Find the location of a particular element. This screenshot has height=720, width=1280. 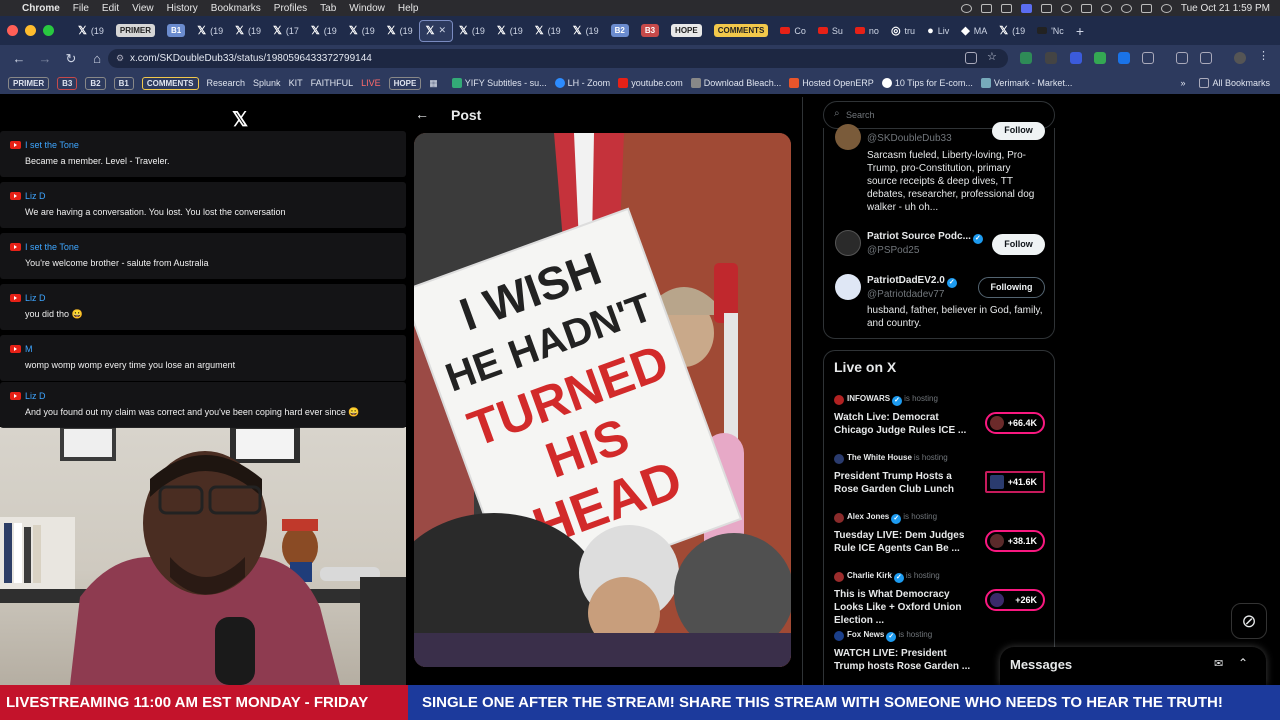

tab-x-10: 𝕏 (19 is located at coordinates (548, 31).